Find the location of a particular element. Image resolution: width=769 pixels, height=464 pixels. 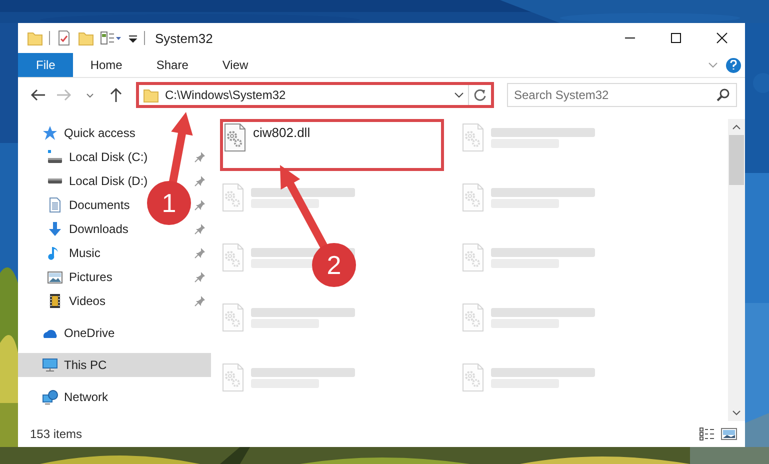

sidebar-item: Videos is located at coordinates (64, 301).